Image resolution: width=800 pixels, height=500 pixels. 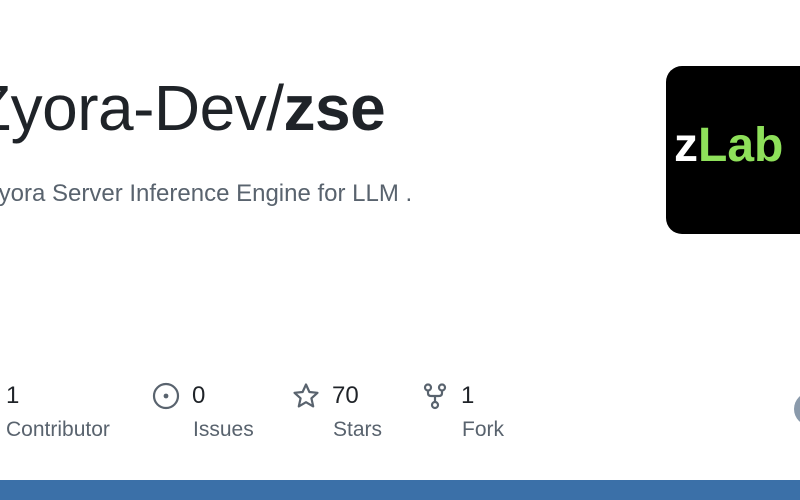 What do you see at coordinates (203, 410) in the screenshot?
I see `stat-issues: 0 Issues` at bounding box center [203, 410].